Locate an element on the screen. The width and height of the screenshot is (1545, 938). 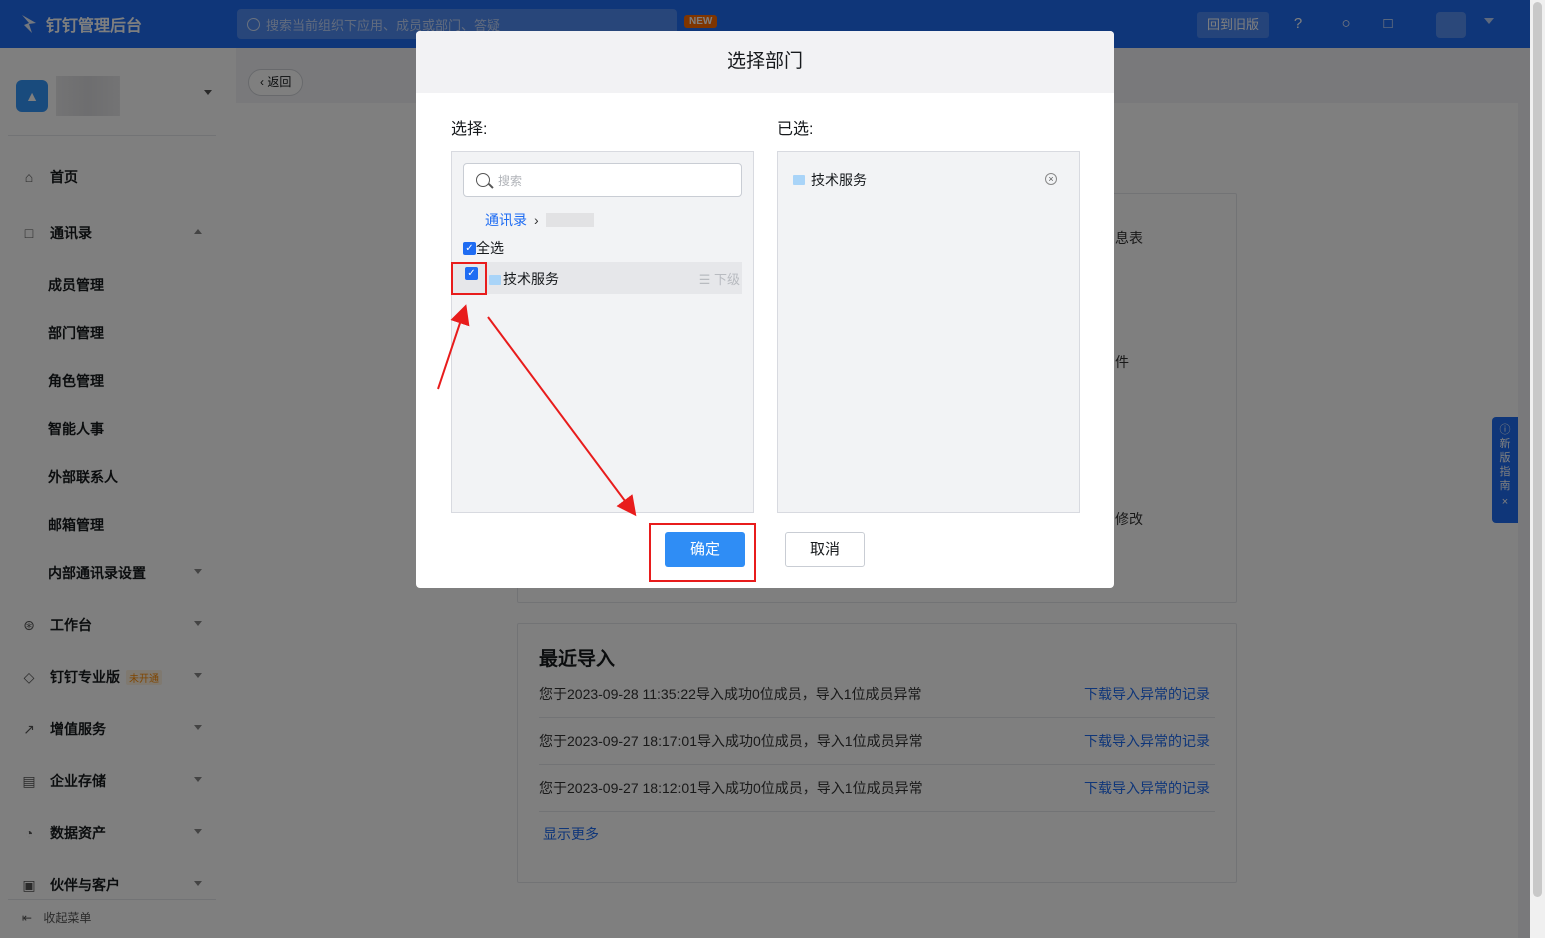
department-picker-panel: 搜索 通讯录 › ✓ 全选 ✓ 技术服务 ☰ 下级 is located at coordinates (602, 332).